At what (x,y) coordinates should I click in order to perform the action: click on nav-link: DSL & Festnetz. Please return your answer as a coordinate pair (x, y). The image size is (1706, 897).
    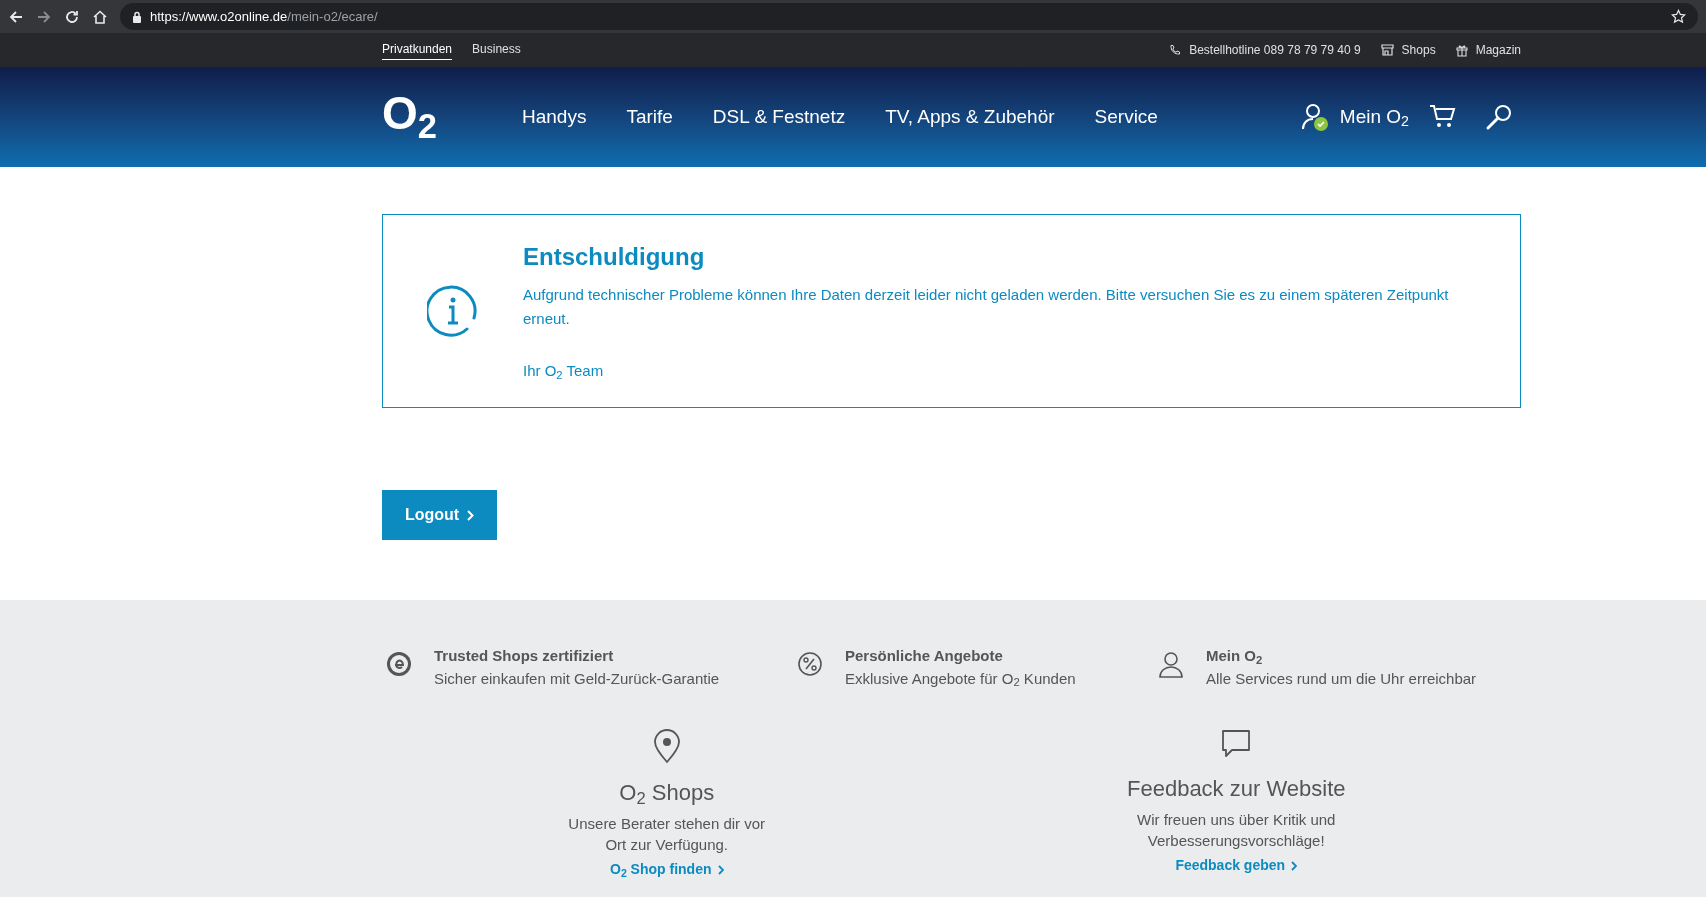
    Looking at the image, I should click on (779, 117).